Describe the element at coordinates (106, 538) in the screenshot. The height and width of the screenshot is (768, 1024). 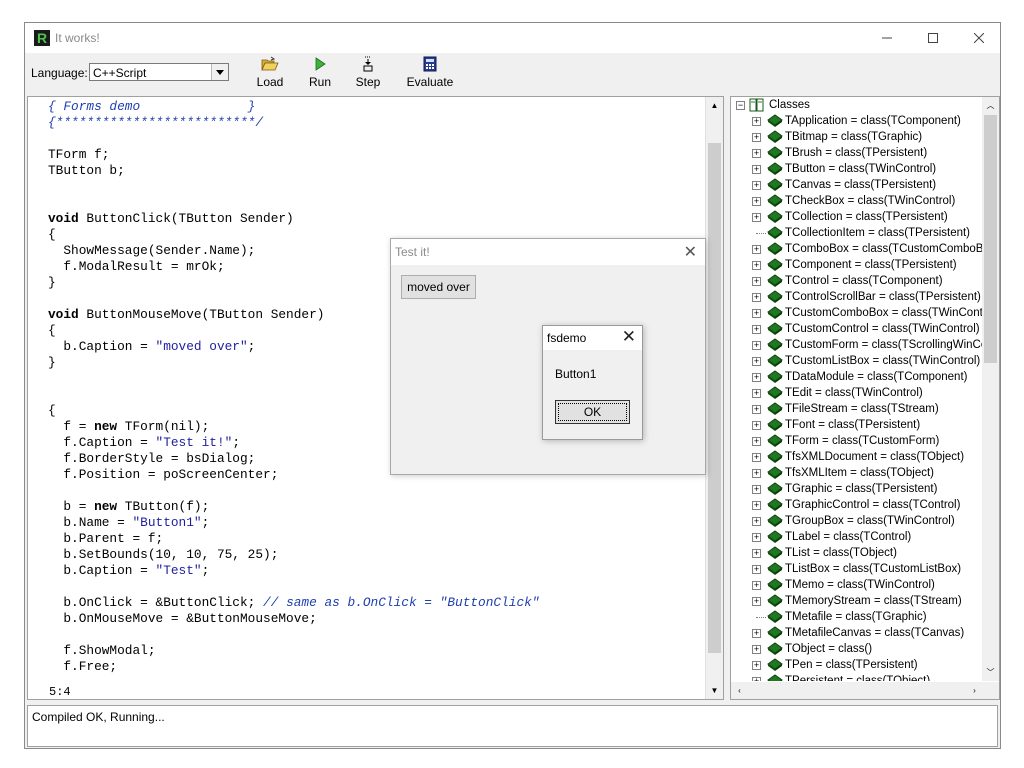
I see `code-line: b.Parent = f;` at that location.